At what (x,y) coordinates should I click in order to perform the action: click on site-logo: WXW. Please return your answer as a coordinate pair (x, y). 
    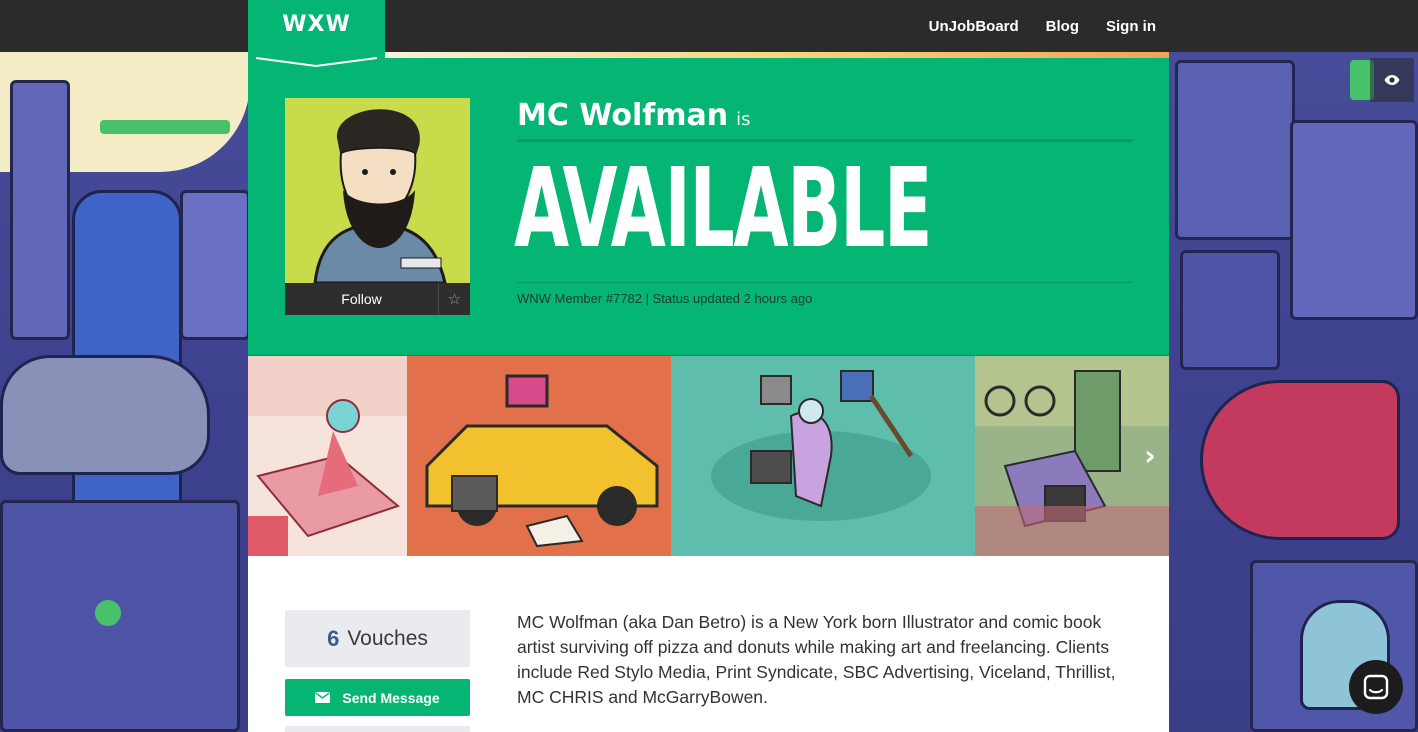
    Looking at the image, I should click on (316, 35).